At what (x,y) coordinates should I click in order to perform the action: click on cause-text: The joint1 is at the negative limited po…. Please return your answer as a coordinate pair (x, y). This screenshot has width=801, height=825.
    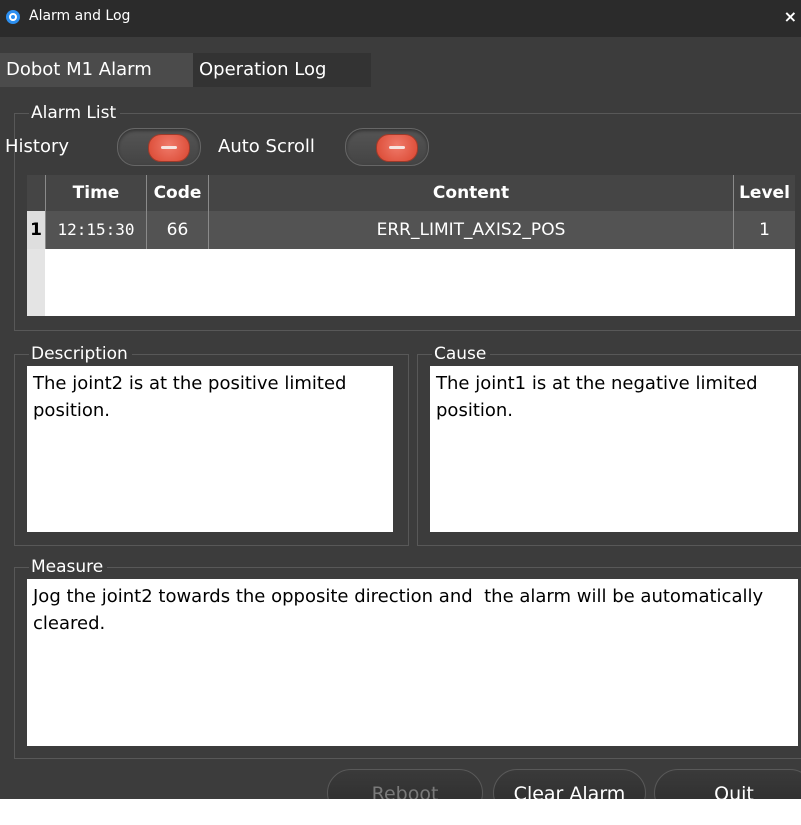
    Looking at the image, I should click on (614, 449).